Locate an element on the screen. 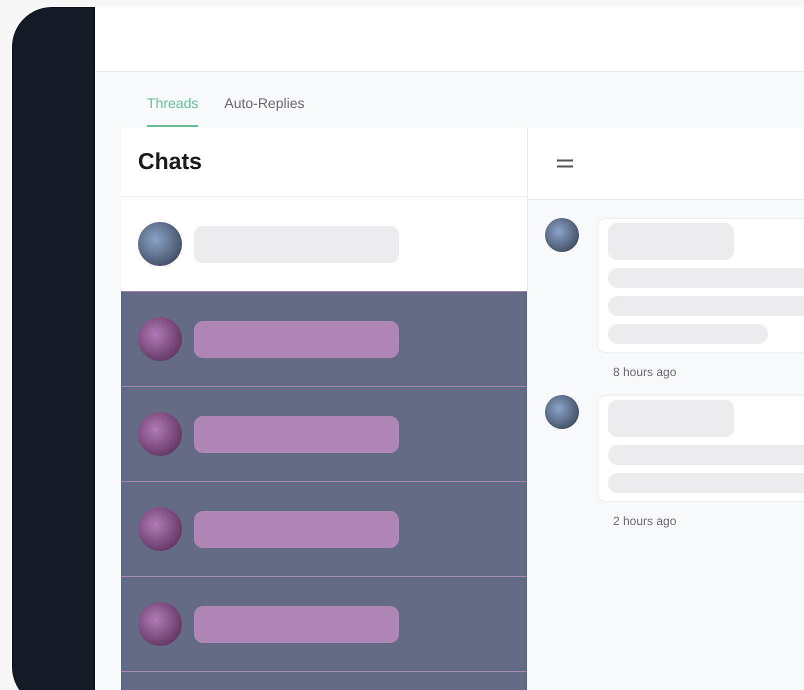  timestamp: 2 hours ago is located at coordinates (645, 521).